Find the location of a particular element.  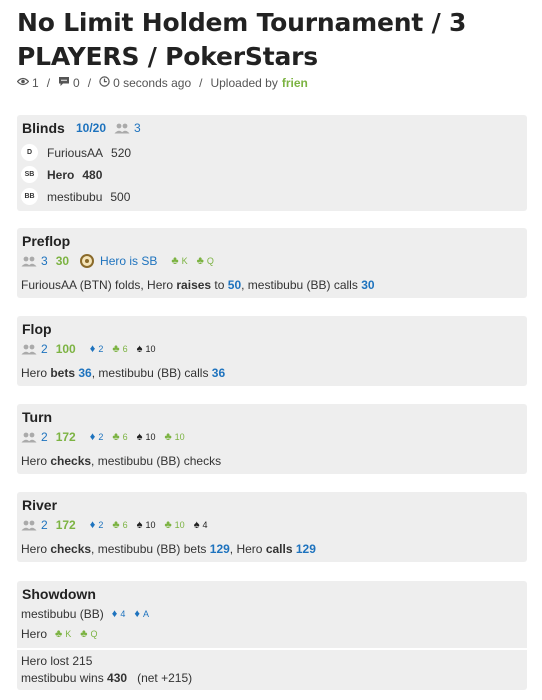

street-action: Hero checks , mestibubu (BB) checks is located at coordinates (121, 461).